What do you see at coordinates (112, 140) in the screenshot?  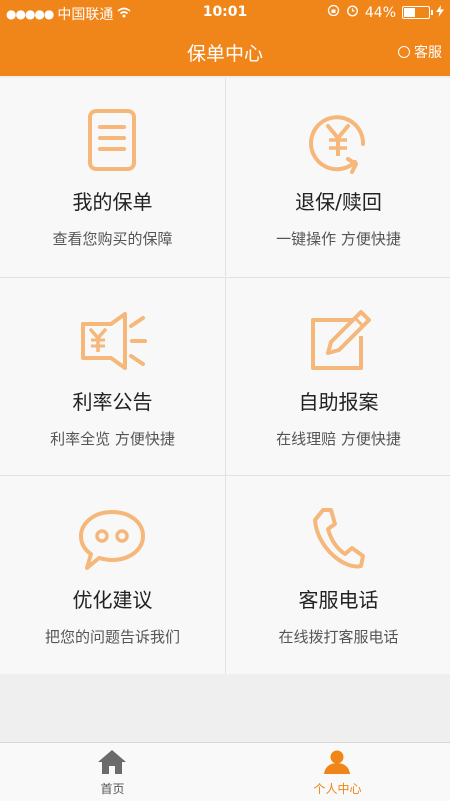 I see `document-icon` at bounding box center [112, 140].